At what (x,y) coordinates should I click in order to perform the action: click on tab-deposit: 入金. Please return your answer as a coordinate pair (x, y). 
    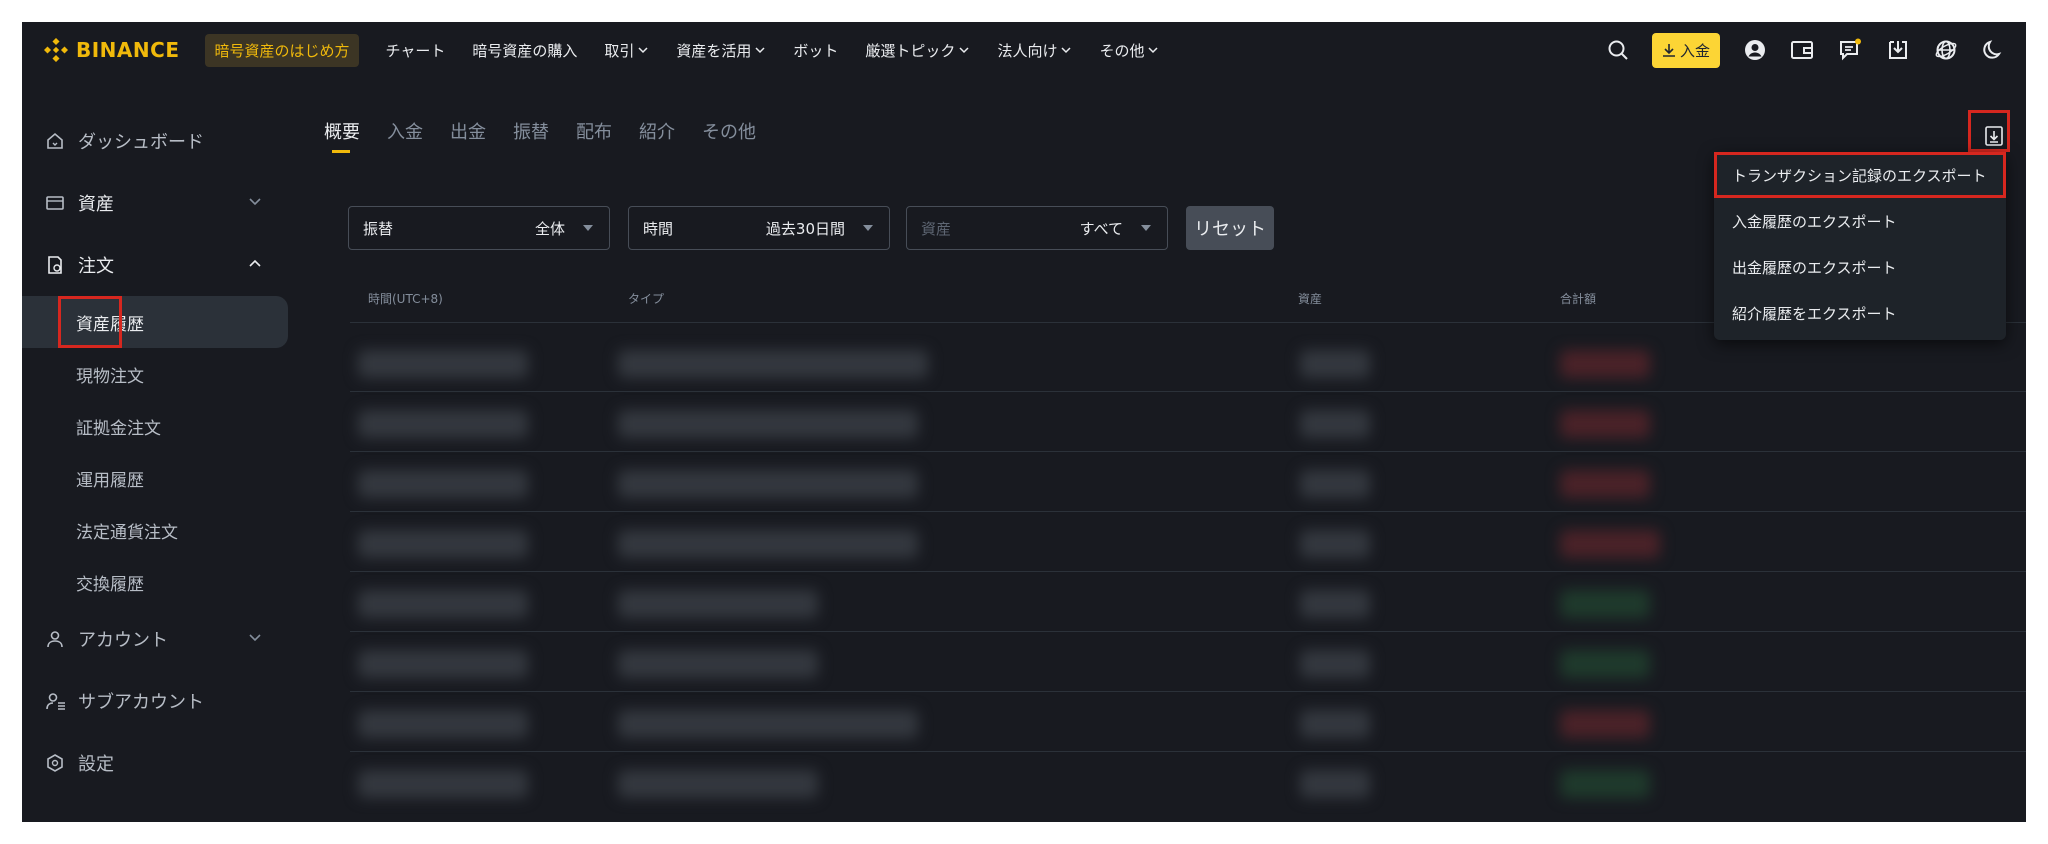
    Looking at the image, I should click on (405, 136).